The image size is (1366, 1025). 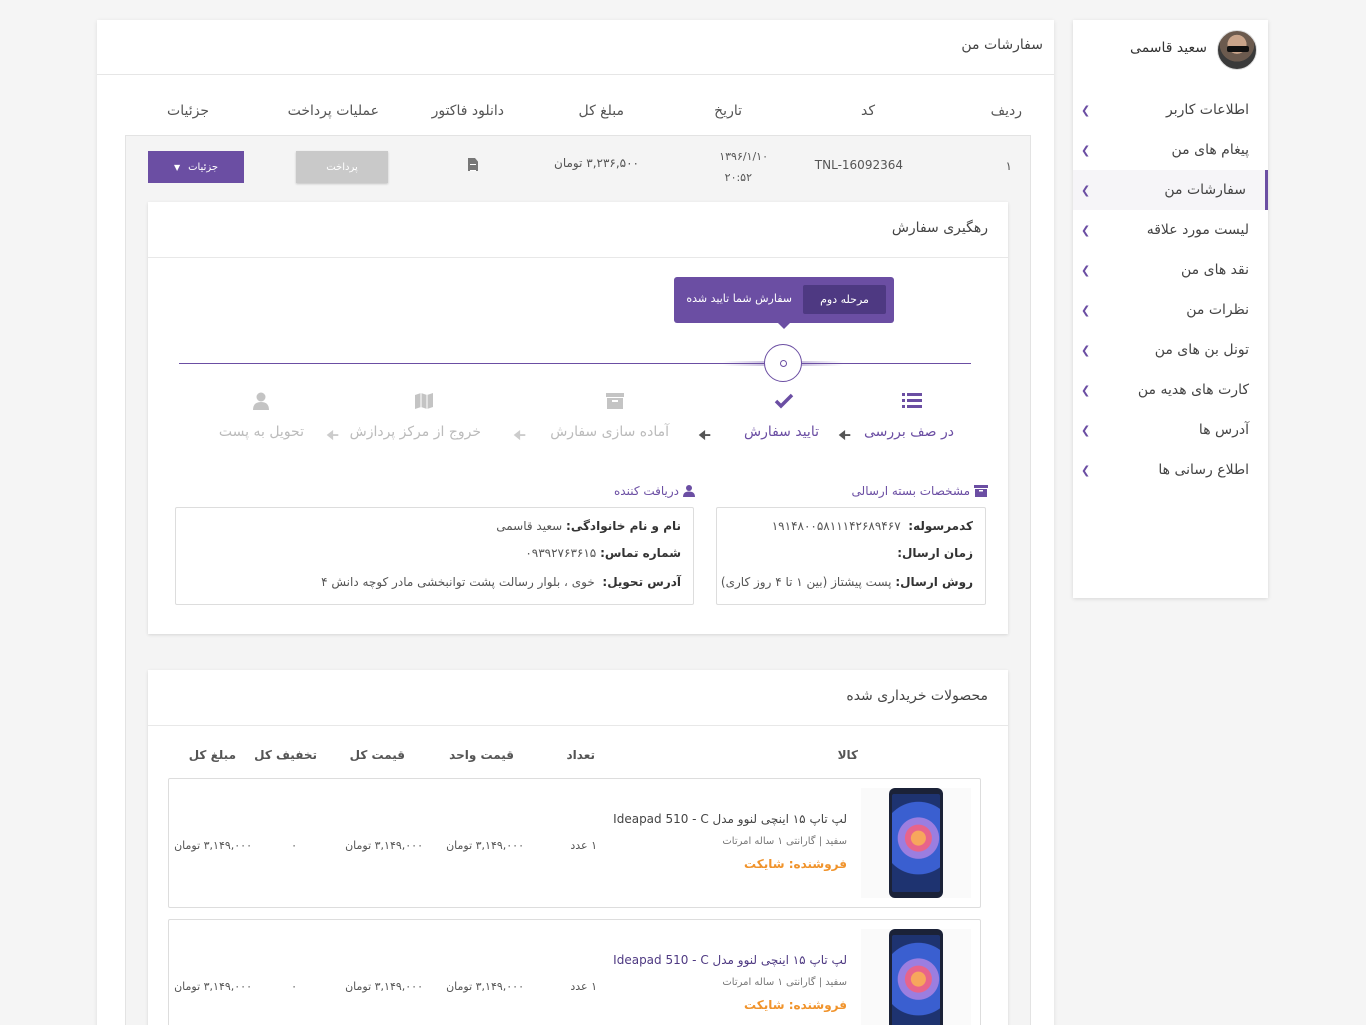 I want to click on package-info-heading: مشخصات بسته ارسالی, so click(x=920, y=491).